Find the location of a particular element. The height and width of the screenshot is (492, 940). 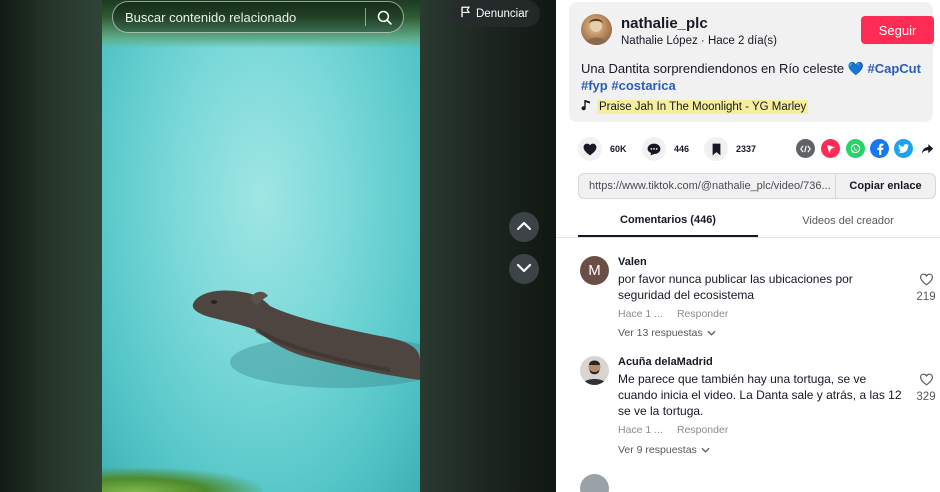

like-button: 60K is located at coordinates (602, 149).